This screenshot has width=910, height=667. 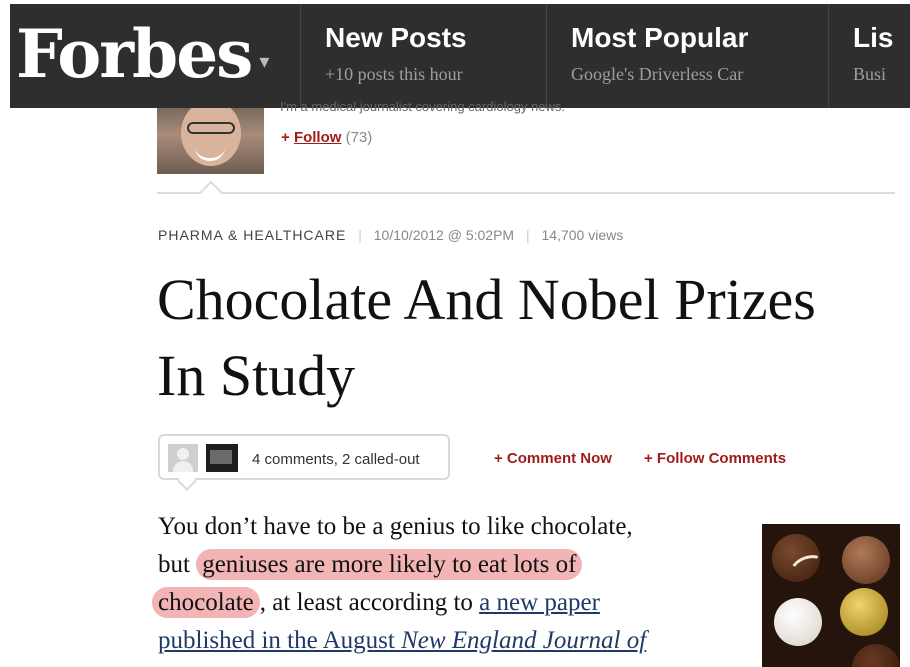 I want to click on nav-item-title: Lis, so click(x=873, y=37).